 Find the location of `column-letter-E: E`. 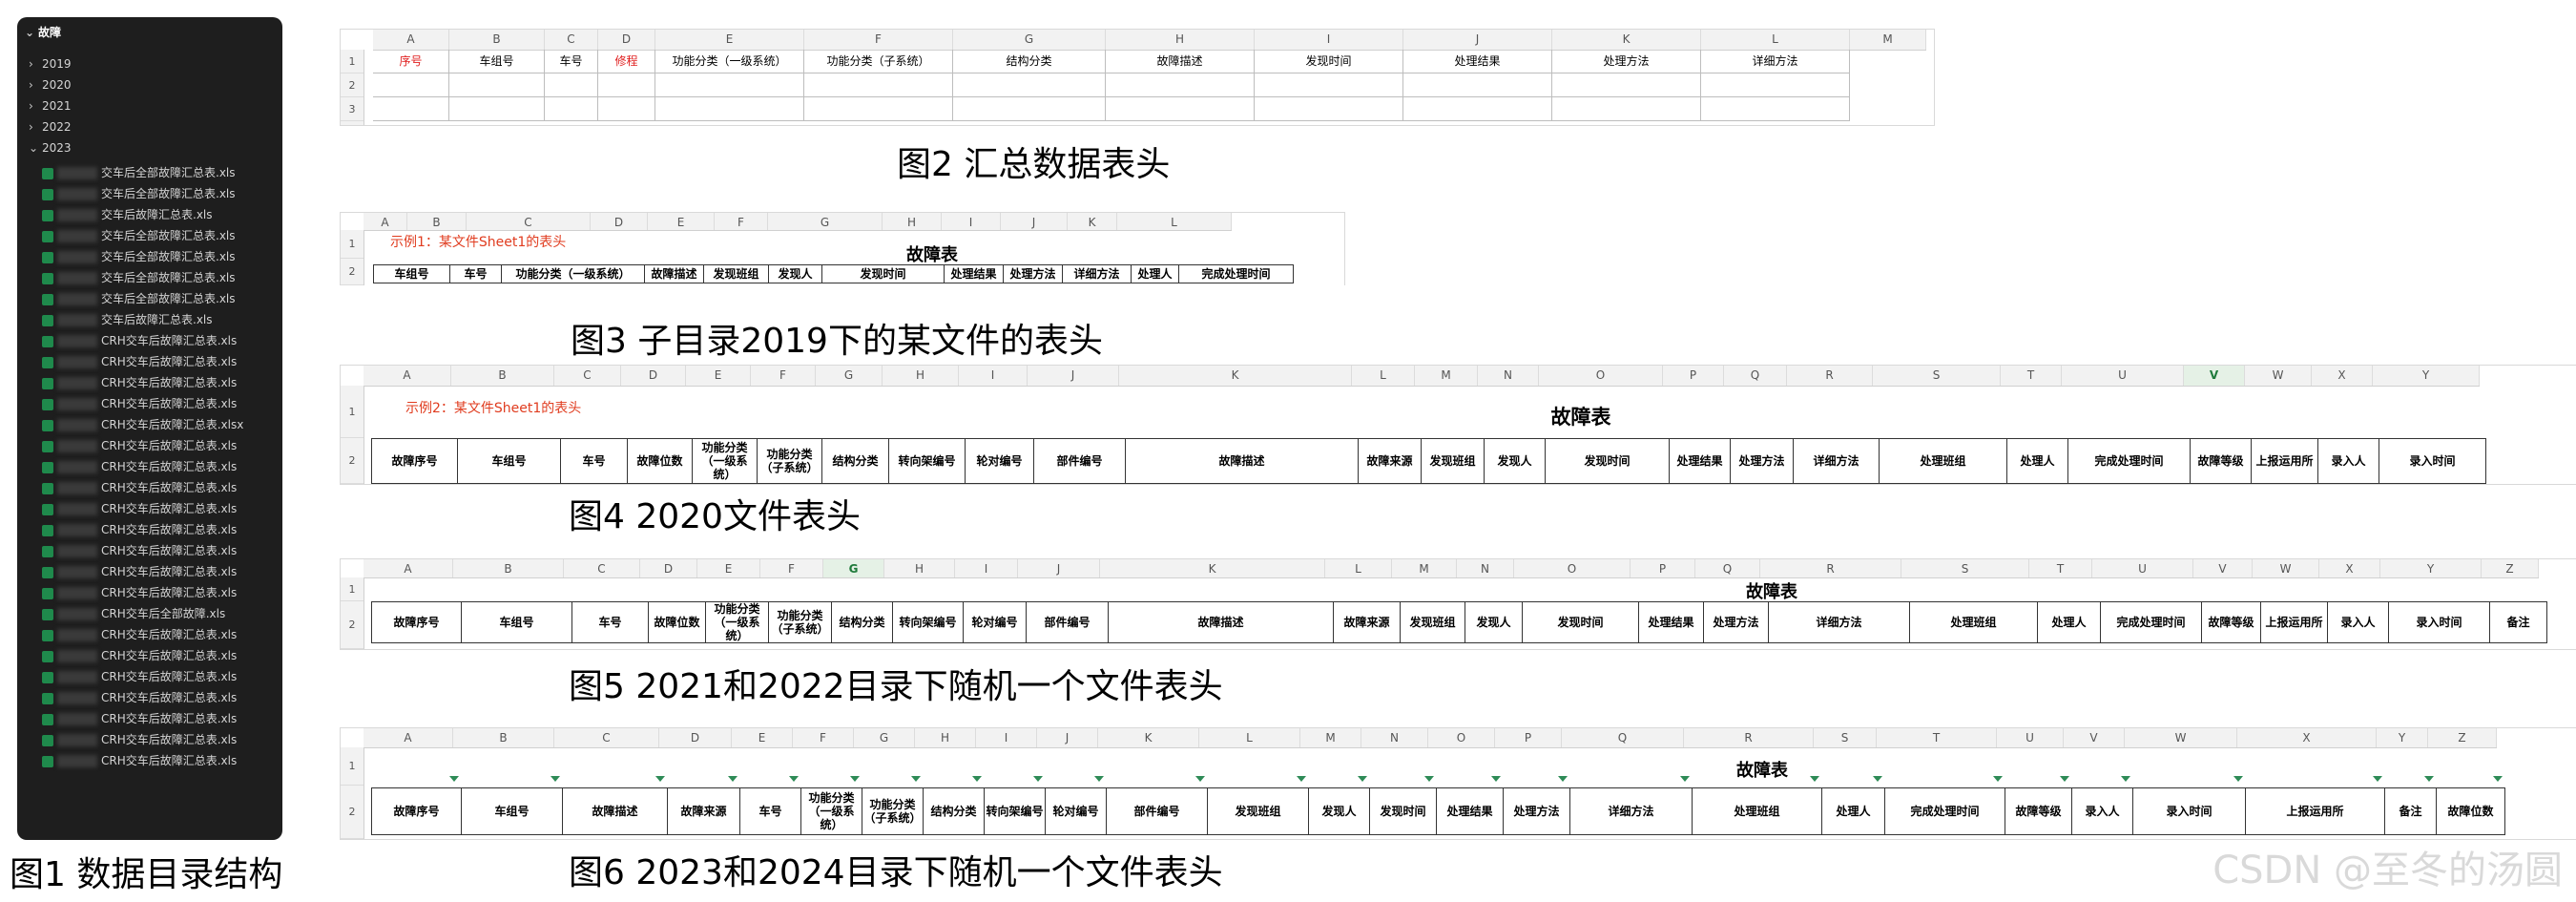

column-letter-E: E is located at coordinates (729, 40).